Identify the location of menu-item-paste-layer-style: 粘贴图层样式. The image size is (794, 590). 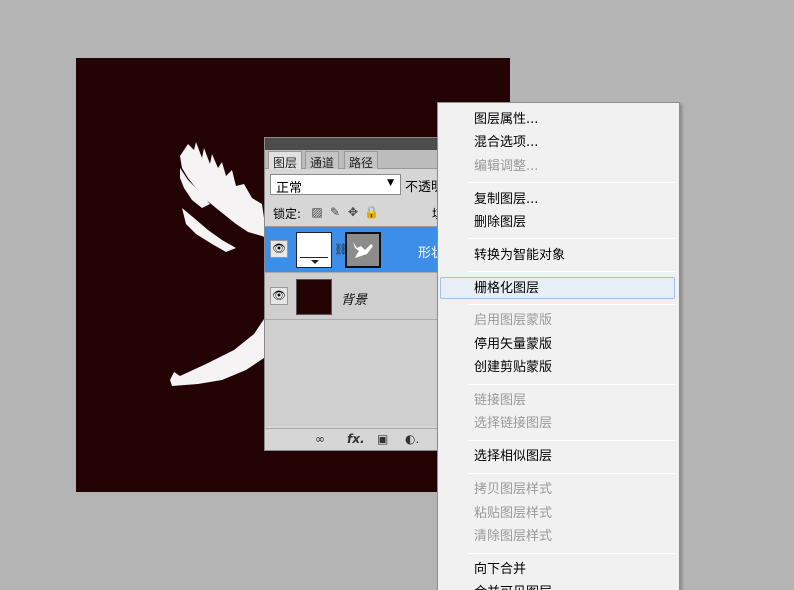
(558, 514).